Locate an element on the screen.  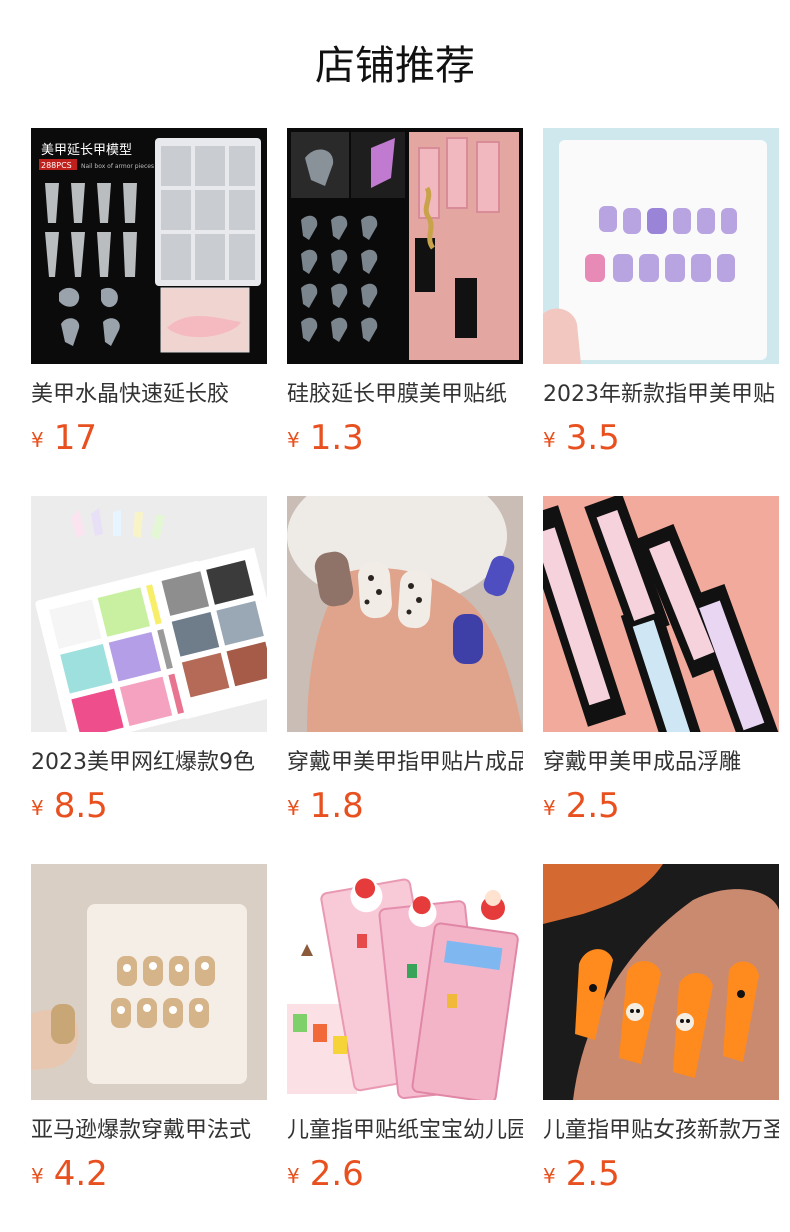
product-price: ¥3.5 is located at coordinates (581, 438).